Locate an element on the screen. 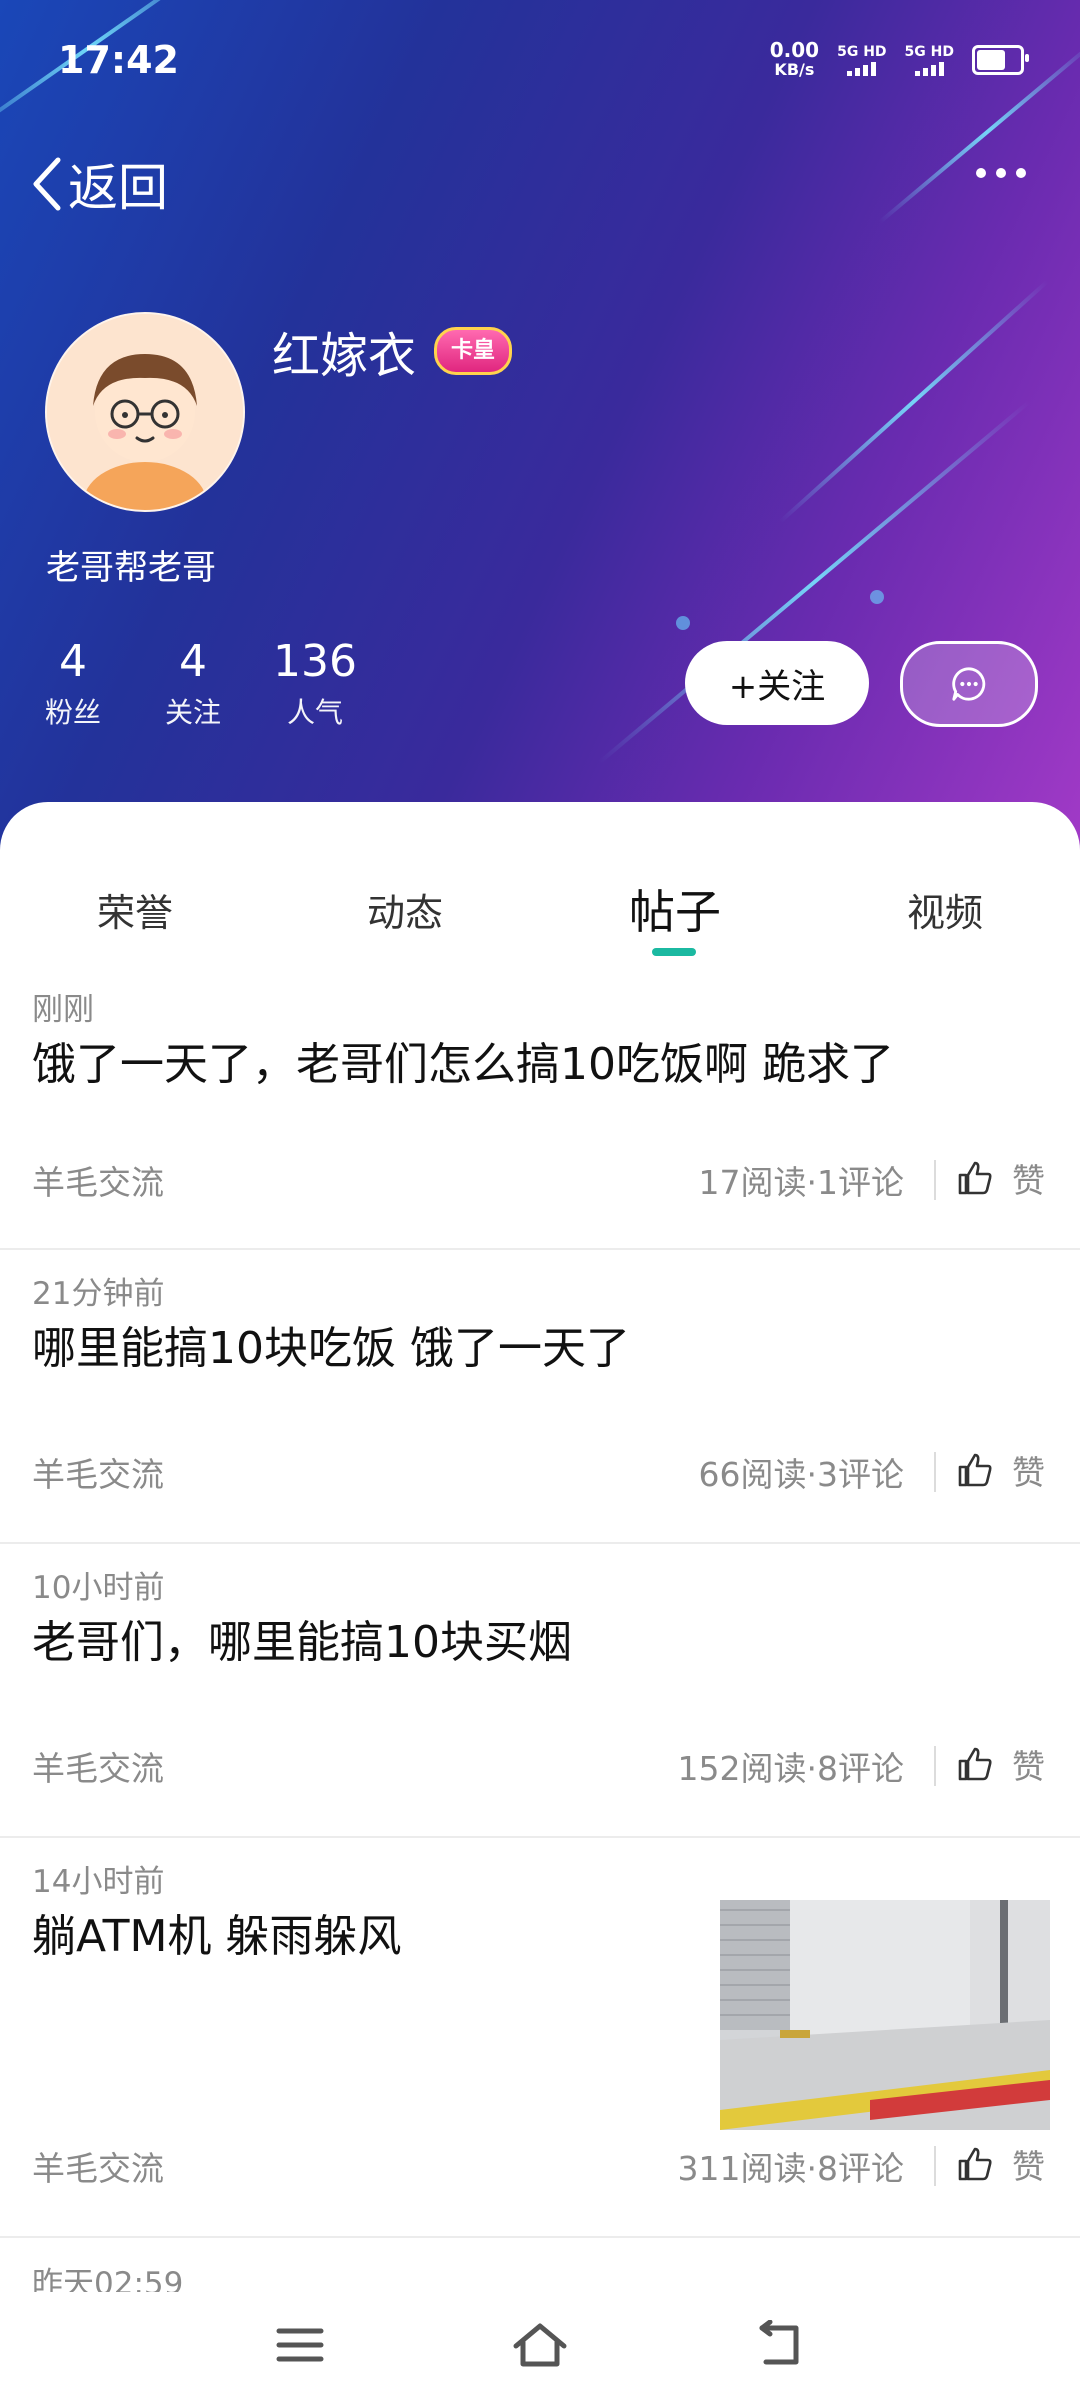 The height and width of the screenshot is (2408, 1080). post-item: 昨天02:59 is located at coordinates (540, 2264).